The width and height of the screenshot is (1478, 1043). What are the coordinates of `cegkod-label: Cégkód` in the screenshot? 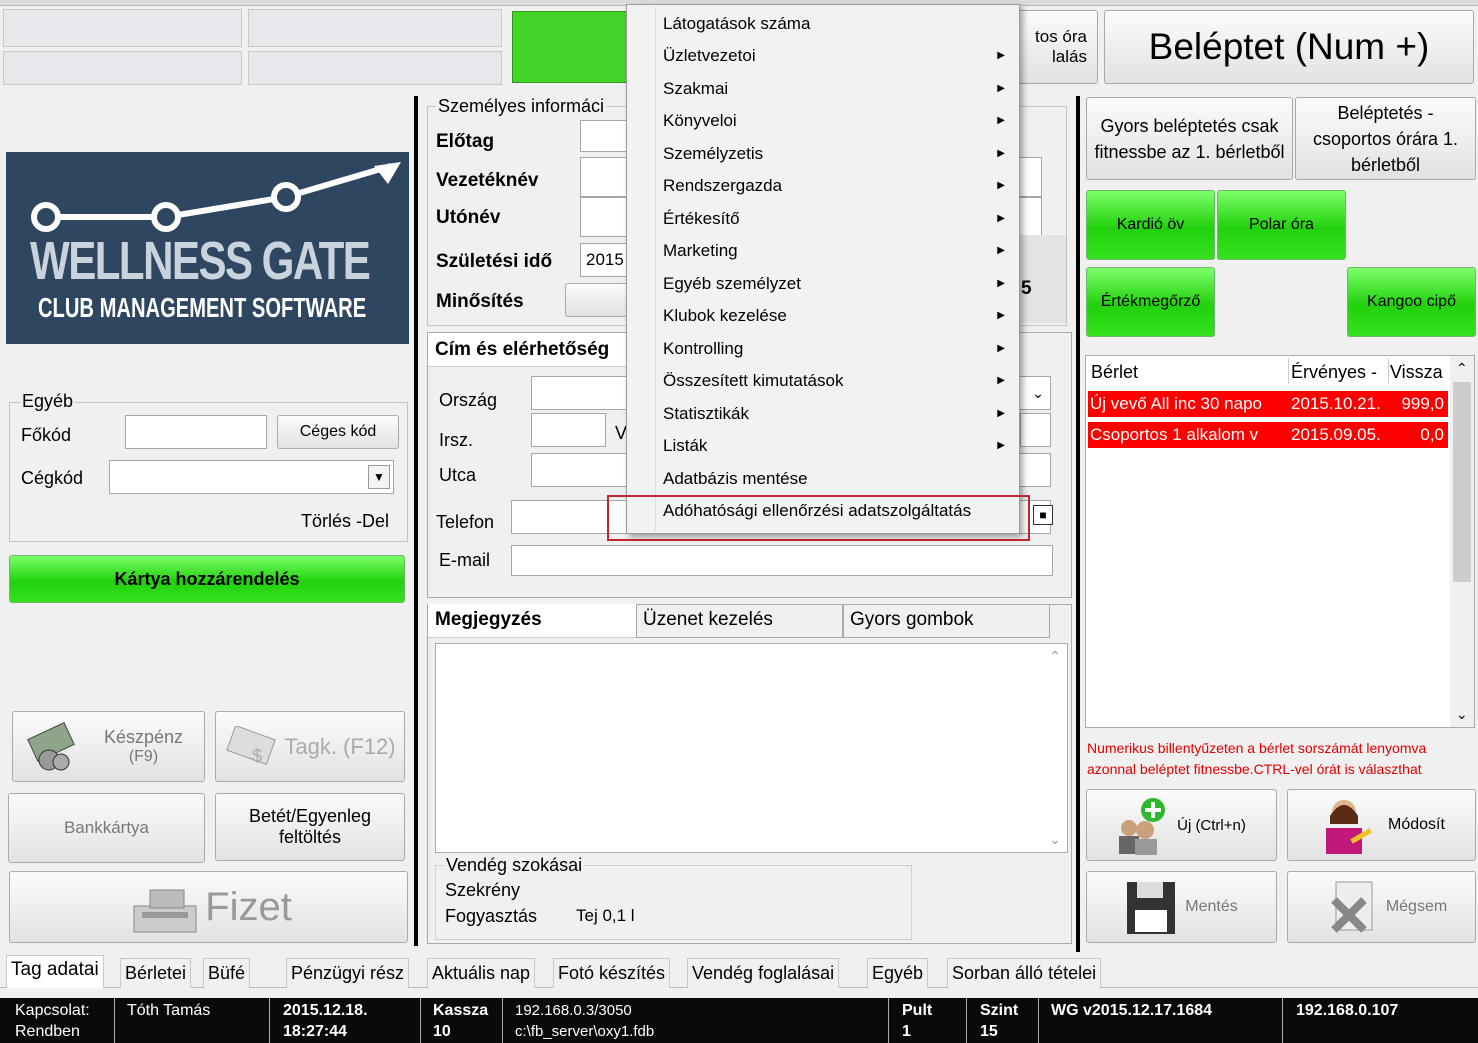 It's located at (52, 478).